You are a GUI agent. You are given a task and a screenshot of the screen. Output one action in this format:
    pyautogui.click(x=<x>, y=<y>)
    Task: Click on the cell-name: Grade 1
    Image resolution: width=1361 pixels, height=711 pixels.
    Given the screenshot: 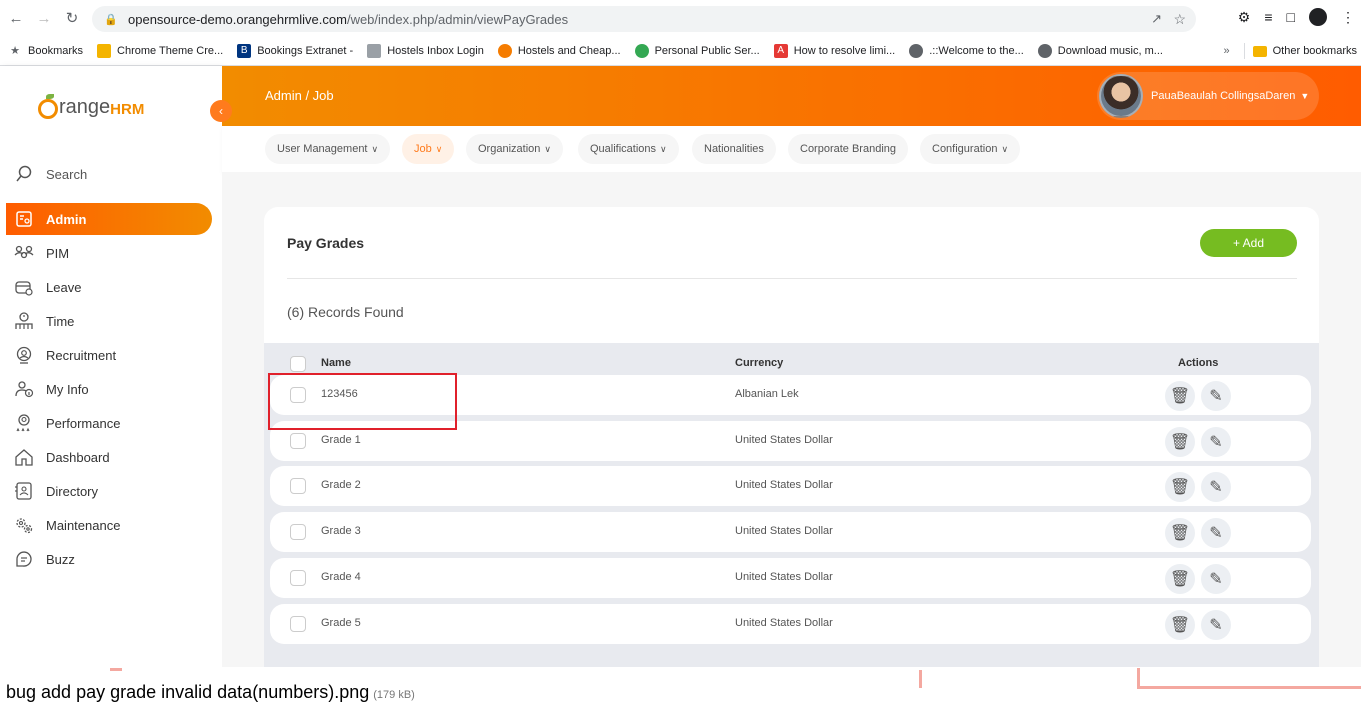 What is the action you would take?
    pyautogui.click(x=341, y=440)
    